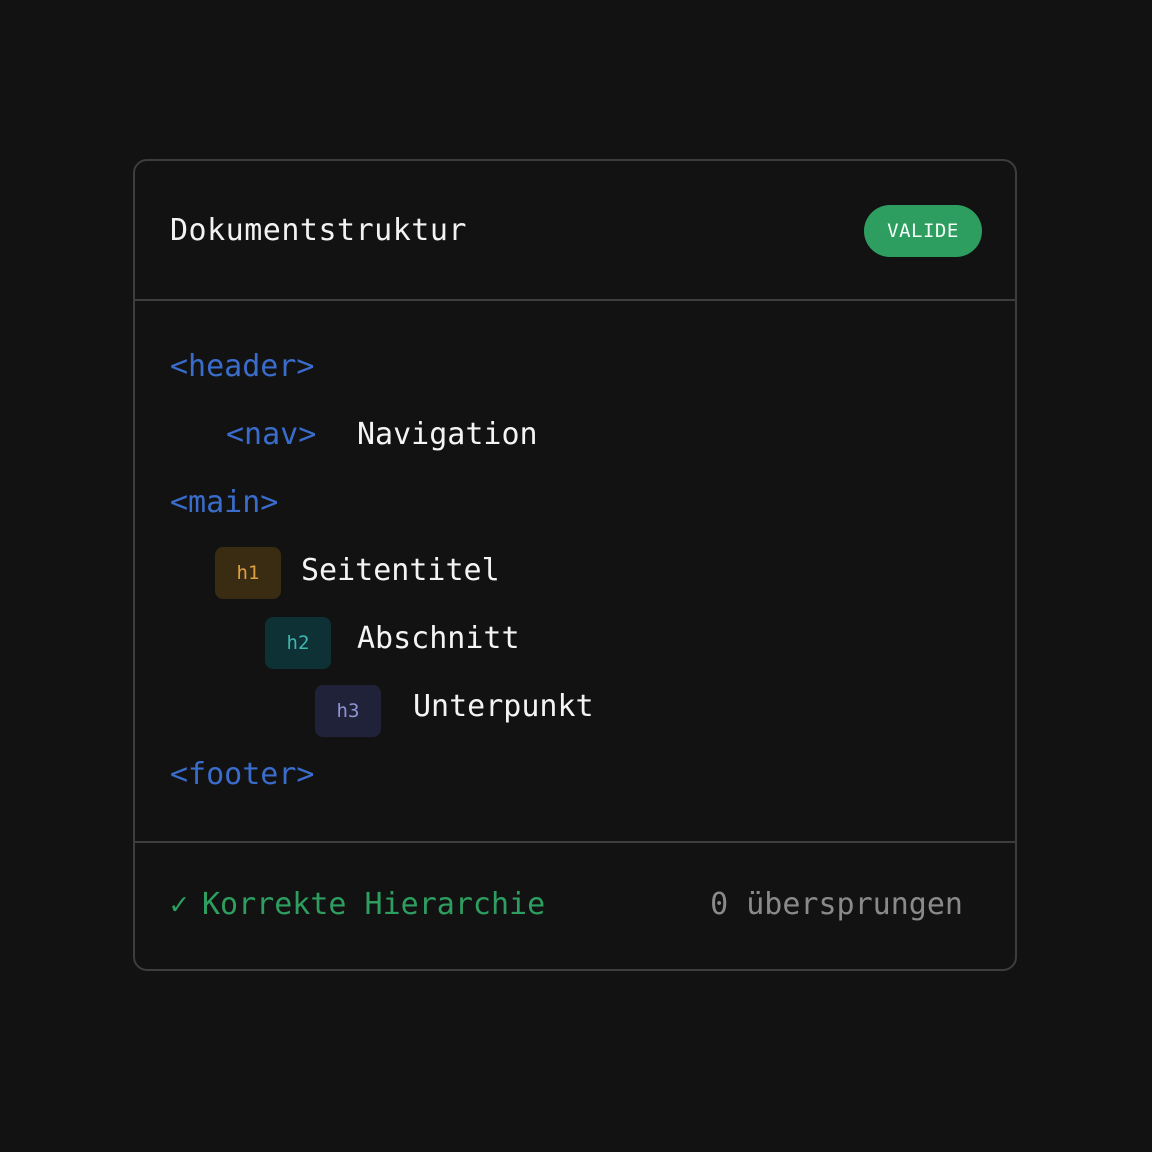 The width and height of the screenshot is (1152, 1152). I want to click on h1-chip: h1, so click(248, 573).